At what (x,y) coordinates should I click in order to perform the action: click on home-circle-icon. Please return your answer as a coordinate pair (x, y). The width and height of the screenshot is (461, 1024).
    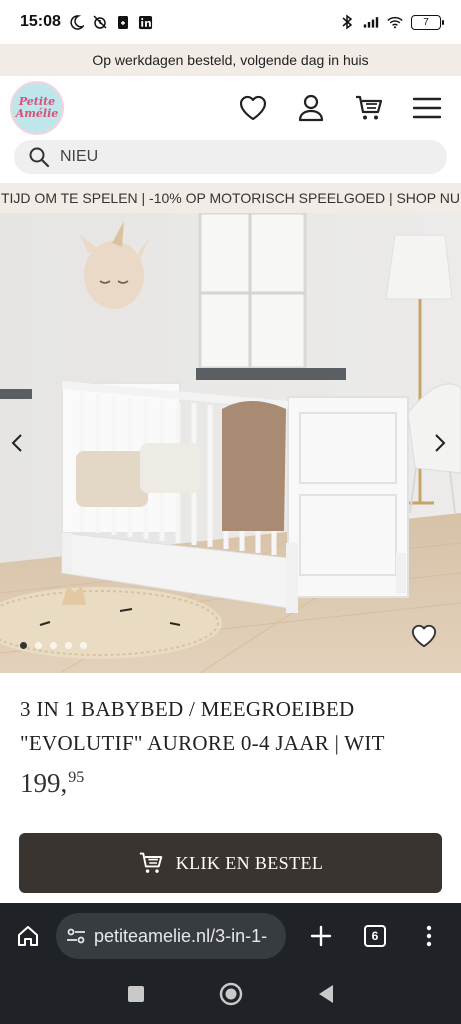
    Looking at the image, I should click on (231, 996).